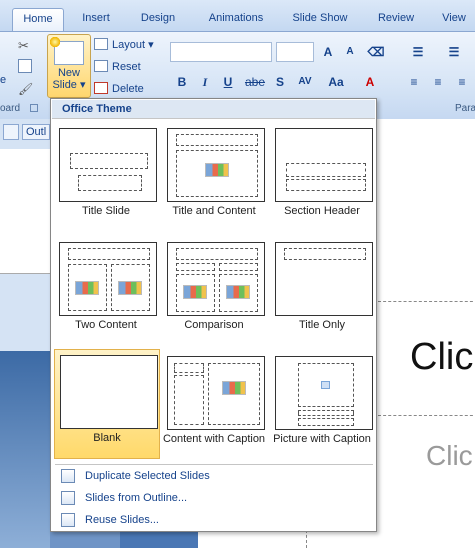 This screenshot has width=475, height=548. Describe the element at coordinates (69, 66) in the screenshot. I see `new-slide-button: New Slide ▾` at that location.